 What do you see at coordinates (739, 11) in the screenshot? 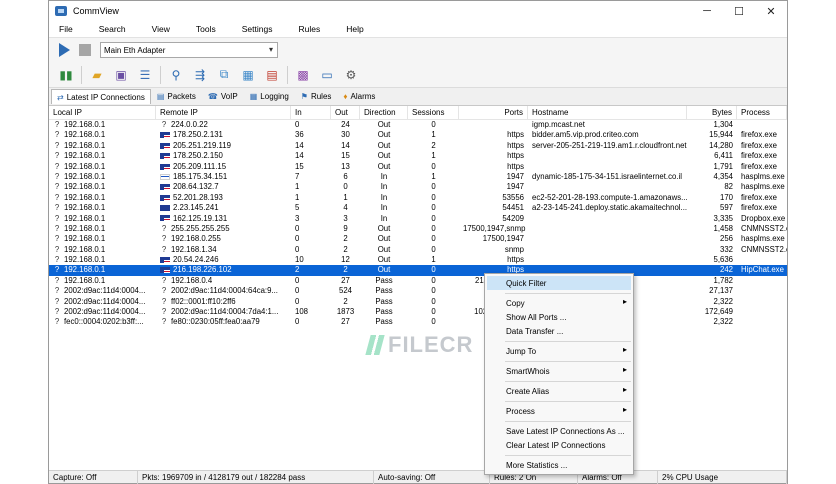
I see `maximize-button: ☐` at bounding box center [739, 11].